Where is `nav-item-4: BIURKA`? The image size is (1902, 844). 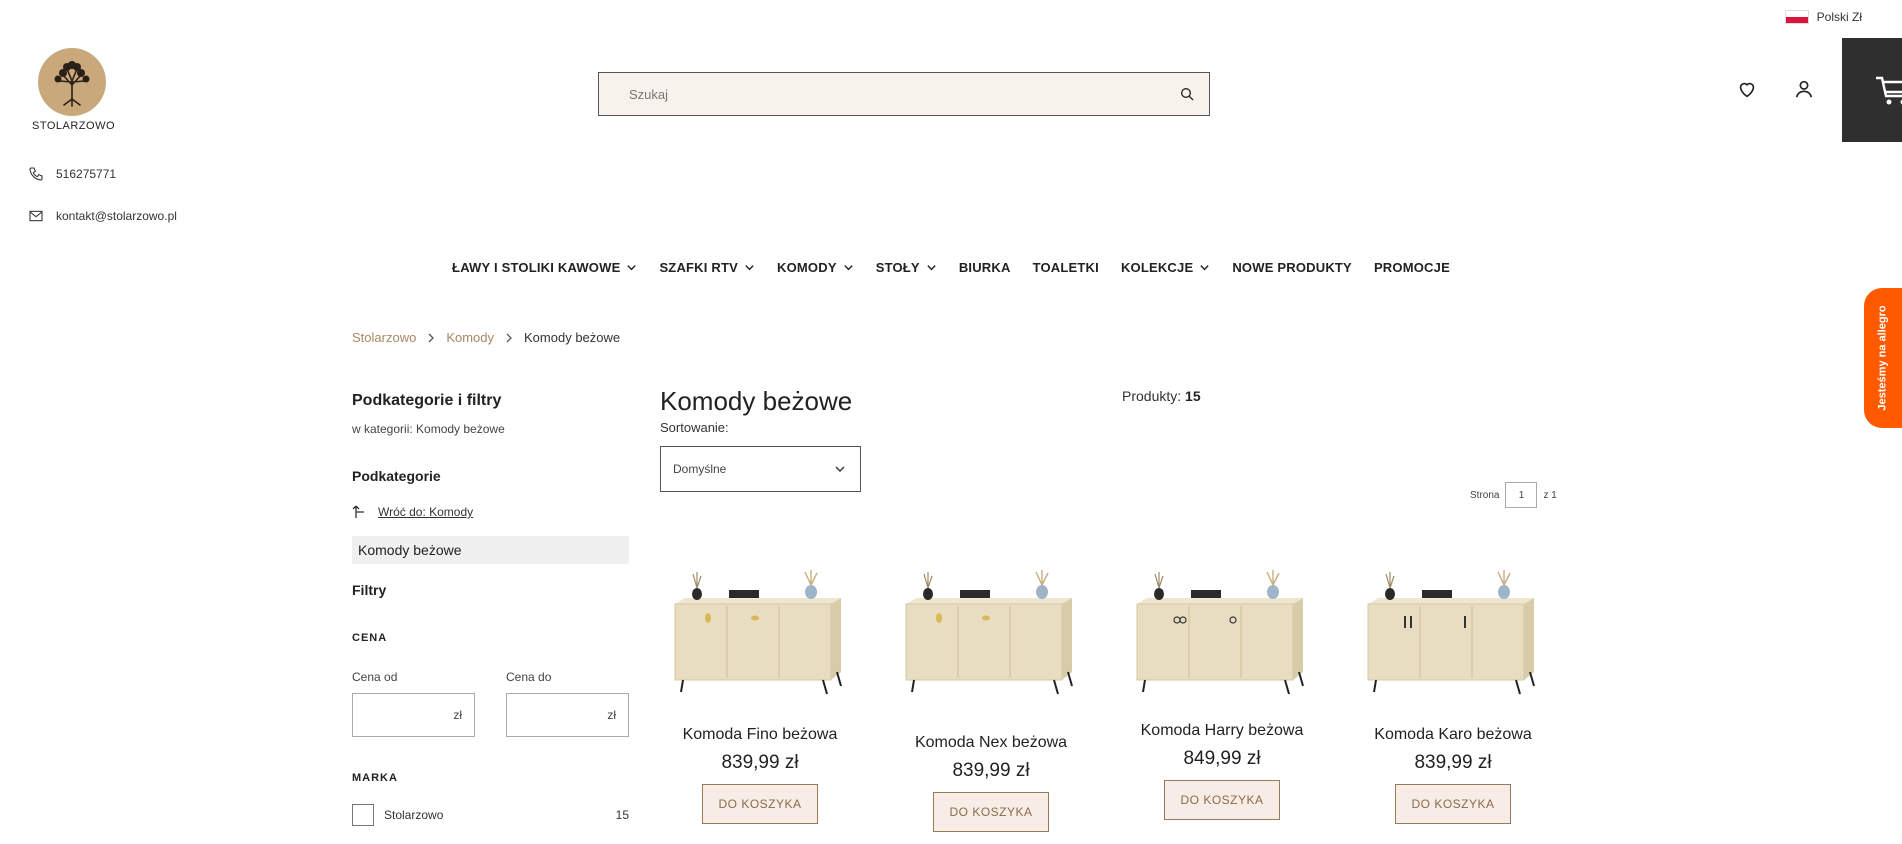
nav-item-4: BIURKA is located at coordinates (985, 267).